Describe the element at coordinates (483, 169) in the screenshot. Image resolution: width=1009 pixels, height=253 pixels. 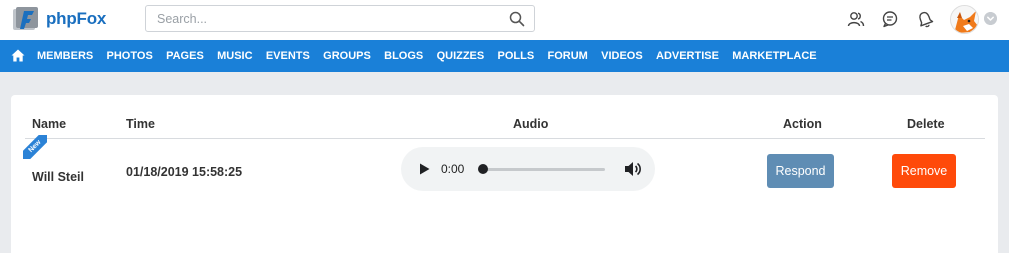
I see `audio-progress-thumb` at that location.